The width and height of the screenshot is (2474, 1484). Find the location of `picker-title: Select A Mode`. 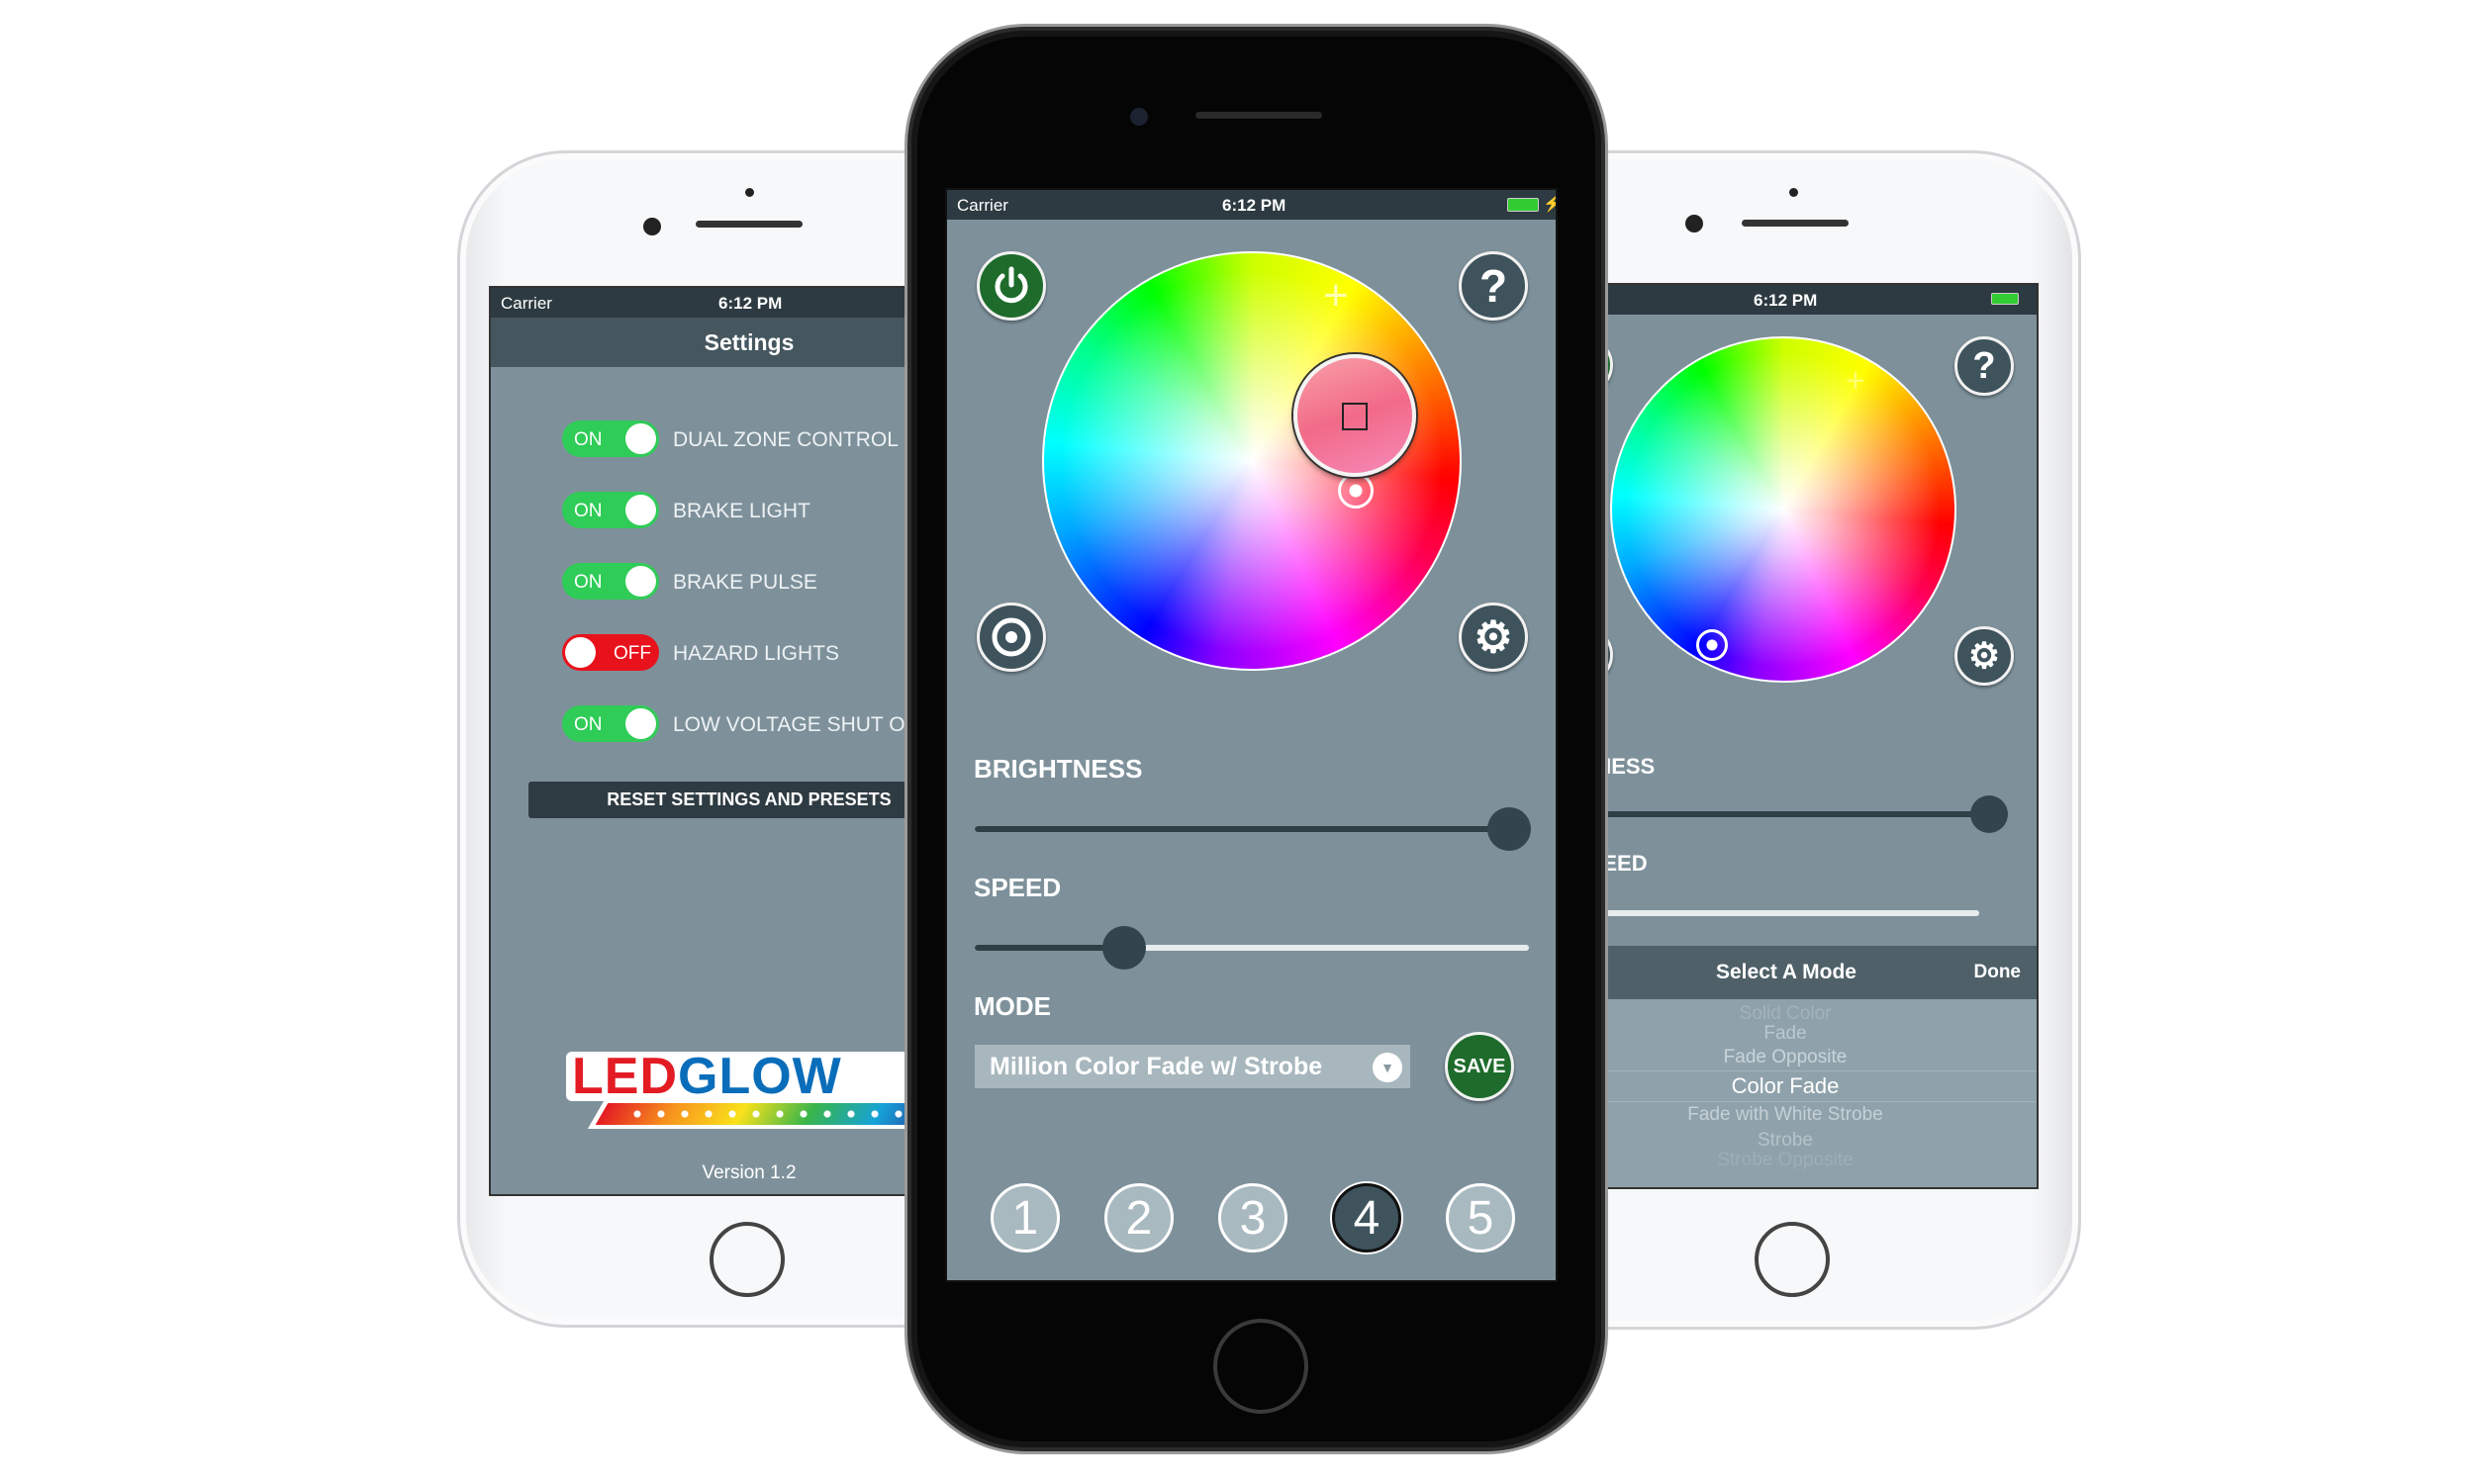

picker-title: Select A Mode is located at coordinates (1786, 972).